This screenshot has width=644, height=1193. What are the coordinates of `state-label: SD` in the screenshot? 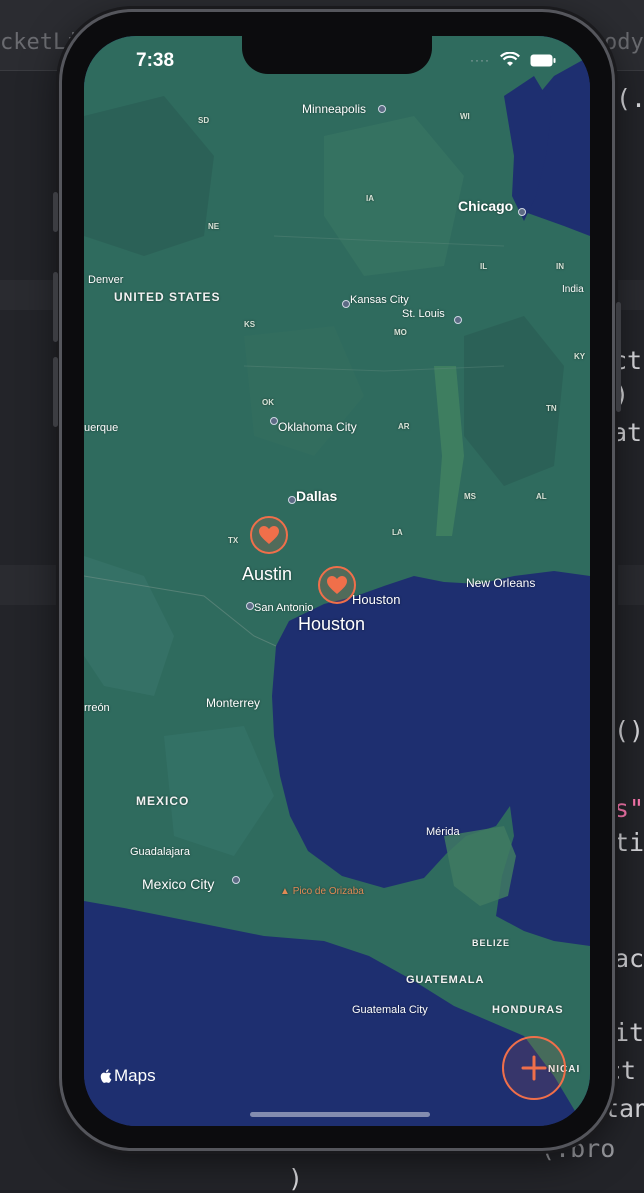 It's located at (204, 120).